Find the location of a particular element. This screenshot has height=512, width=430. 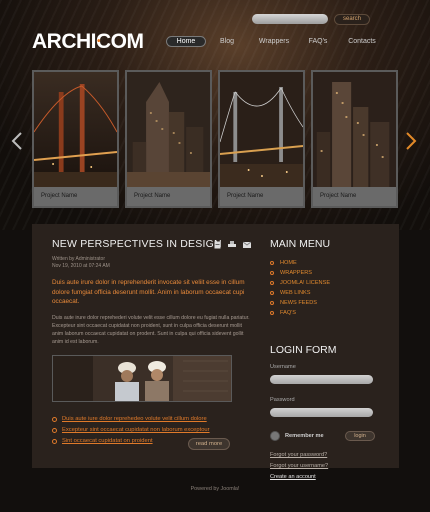

nav-home: Home is located at coordinates (186, 41).